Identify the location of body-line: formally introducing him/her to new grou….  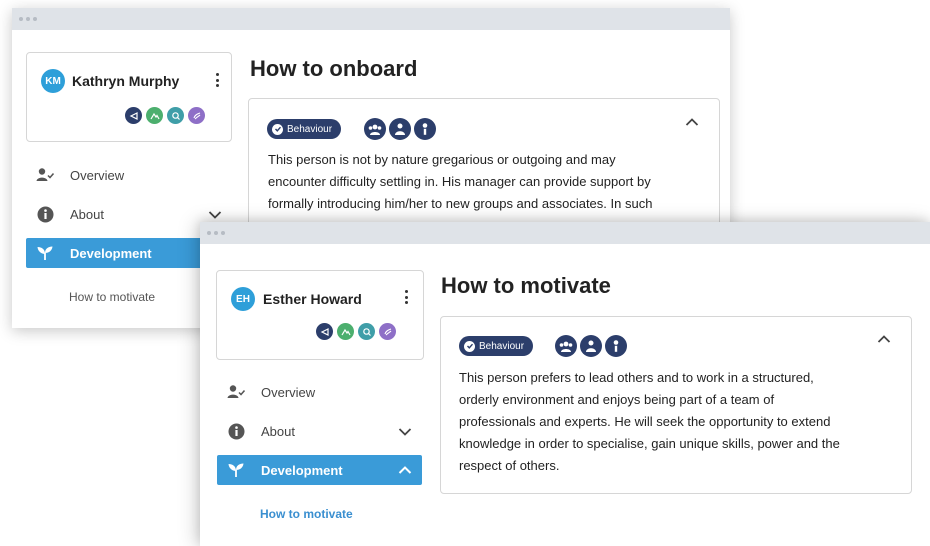
(460, 203).